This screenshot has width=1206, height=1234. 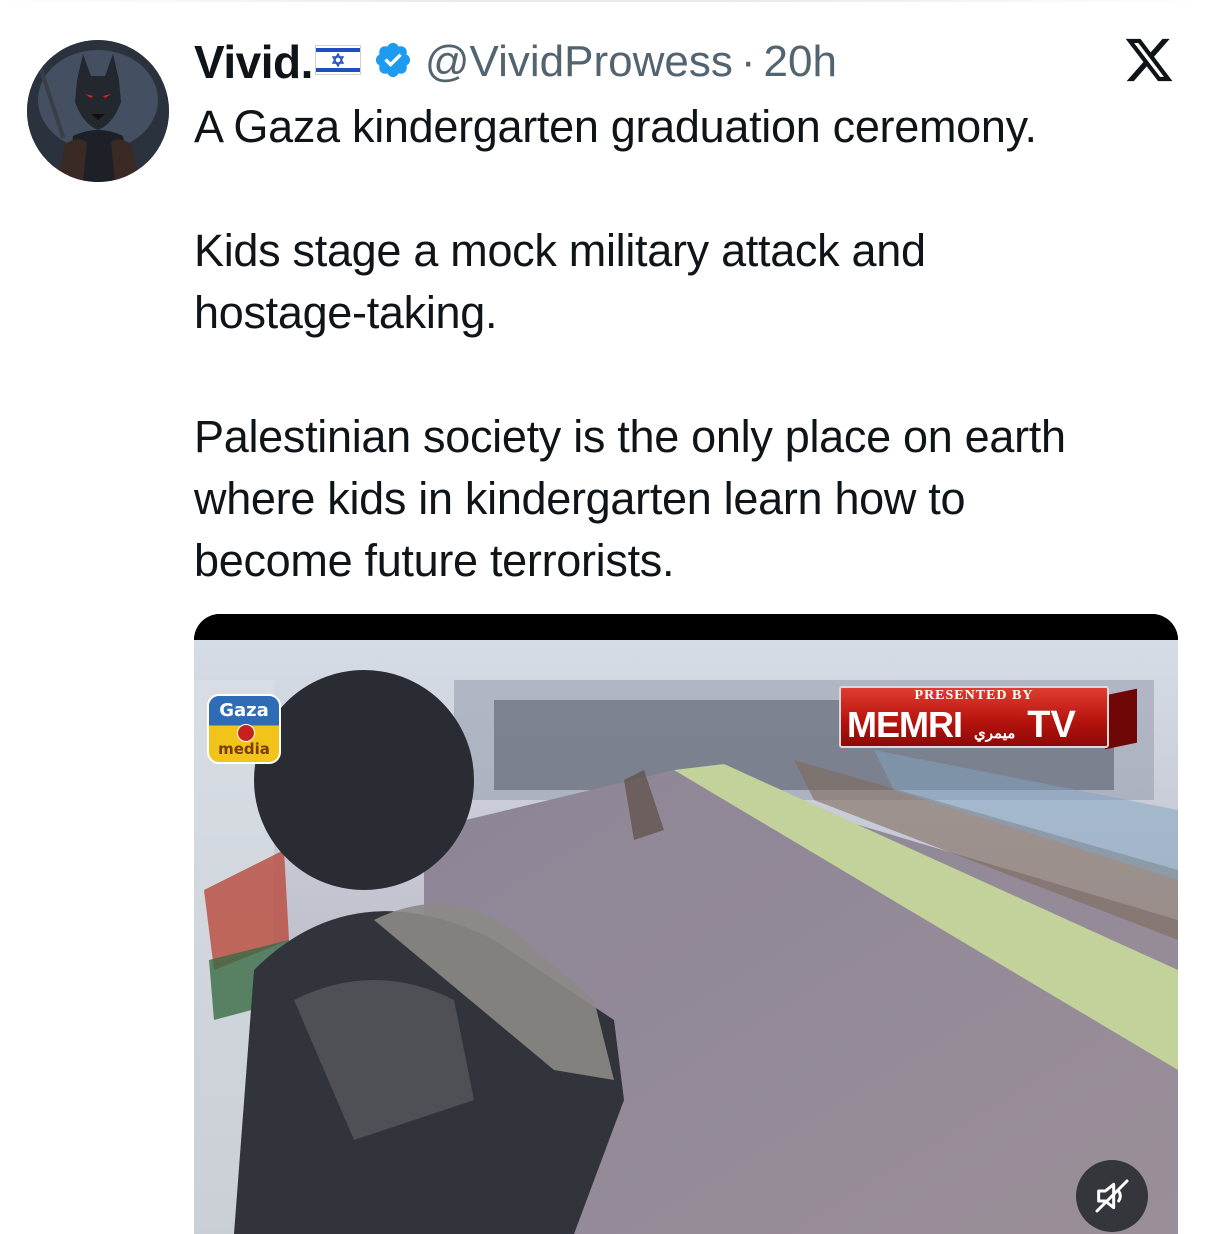 I want to click on tweet-header: Vivid. @VividProwess · 20h, so click(x=515, y=62).